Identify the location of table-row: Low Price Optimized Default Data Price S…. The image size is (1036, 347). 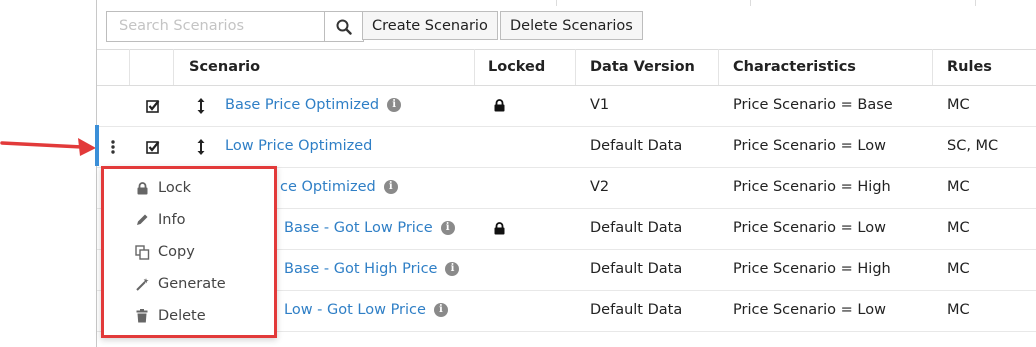
(566, 147).